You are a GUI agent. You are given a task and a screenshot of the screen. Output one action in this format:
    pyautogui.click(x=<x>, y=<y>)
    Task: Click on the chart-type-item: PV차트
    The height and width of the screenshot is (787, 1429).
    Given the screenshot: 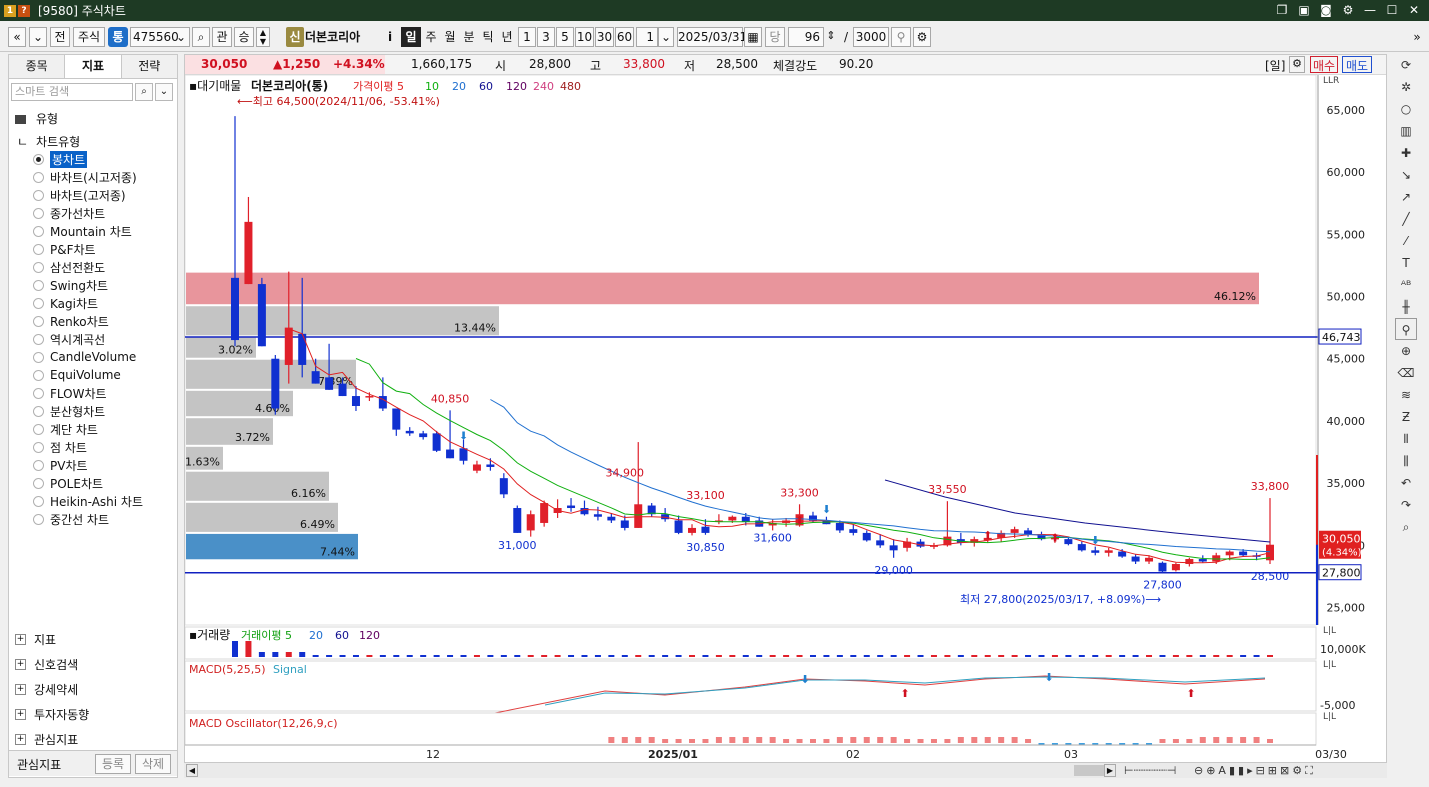 What is the action you would take?
    pyautogui.click(x=88, y=465)
    